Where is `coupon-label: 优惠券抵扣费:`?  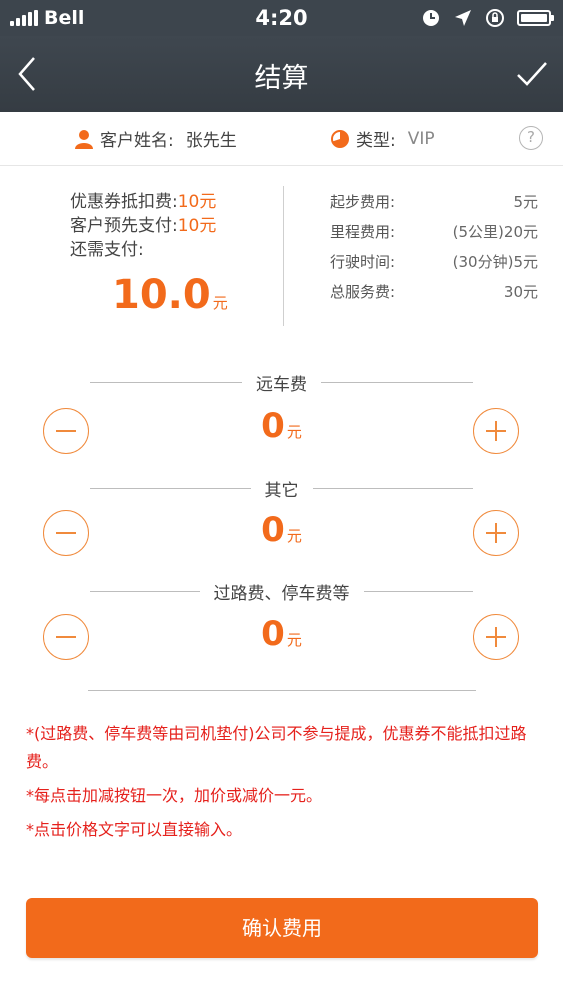 coupon-label: 优惠券抵扣费: is located at coordinates (124, 202).